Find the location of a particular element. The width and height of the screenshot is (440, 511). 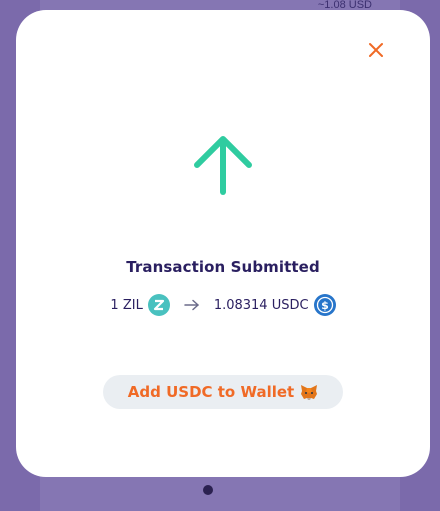

close-button is located at coordinates (376, 50).